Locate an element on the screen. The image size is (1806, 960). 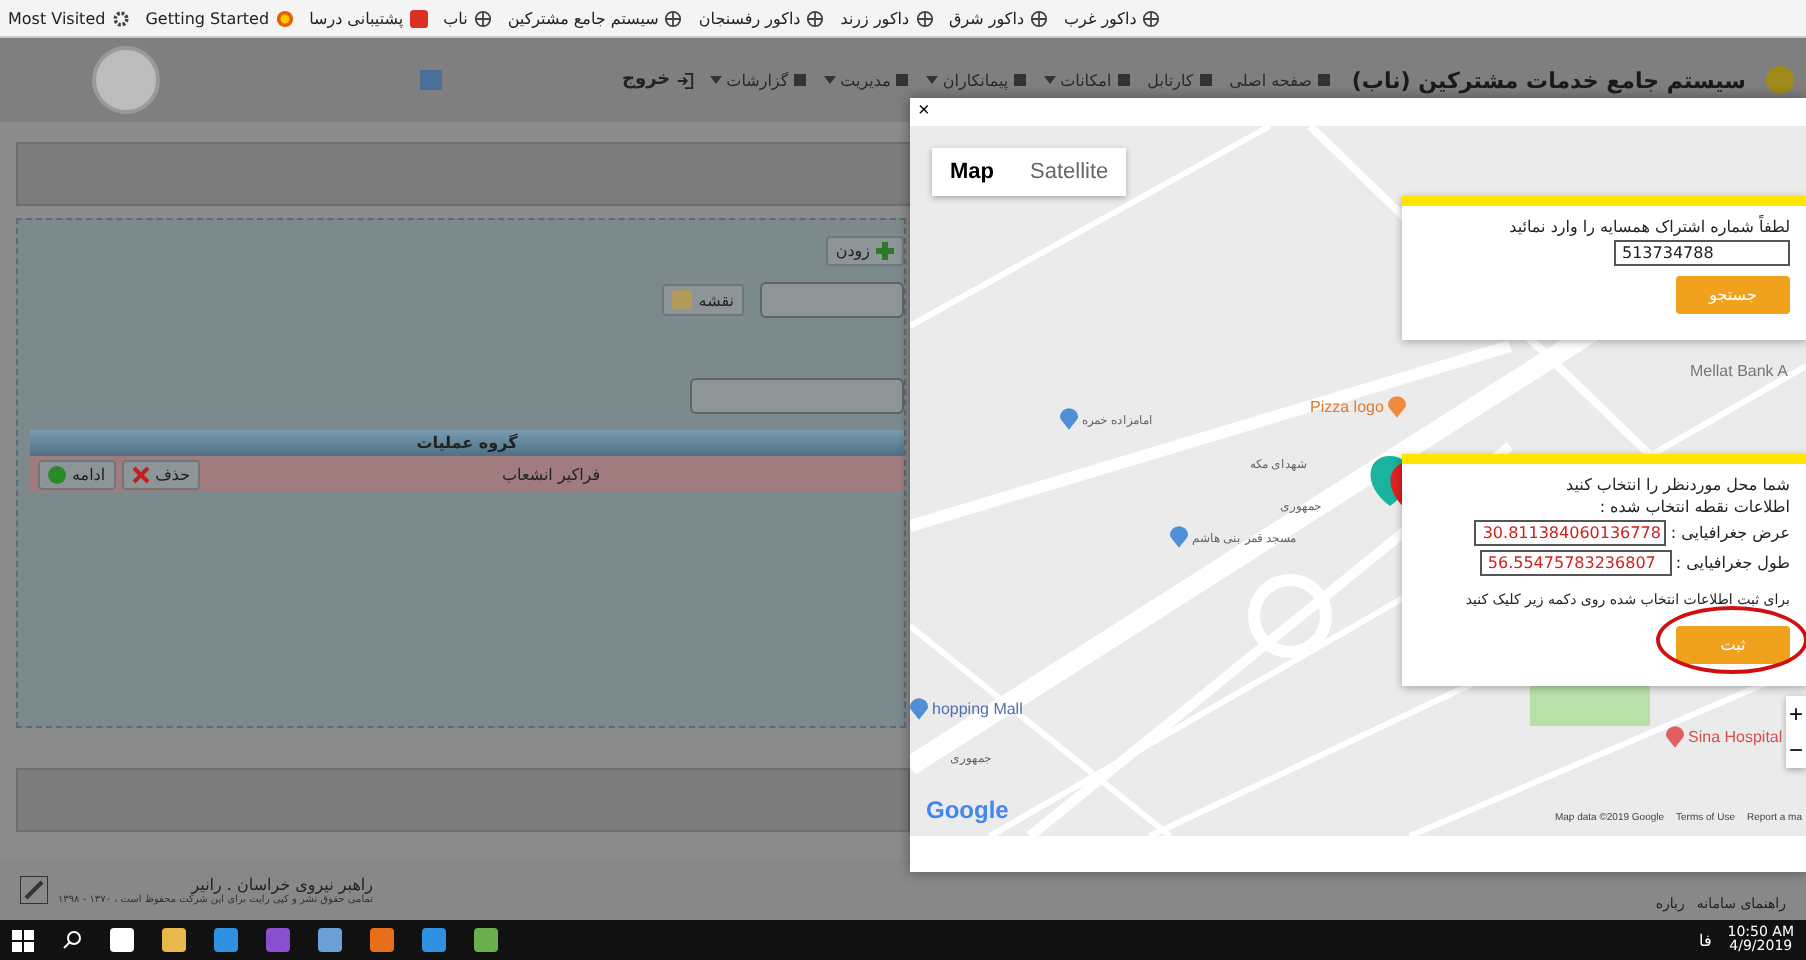
plus-circle-icon is located at coordinates (57, 474).